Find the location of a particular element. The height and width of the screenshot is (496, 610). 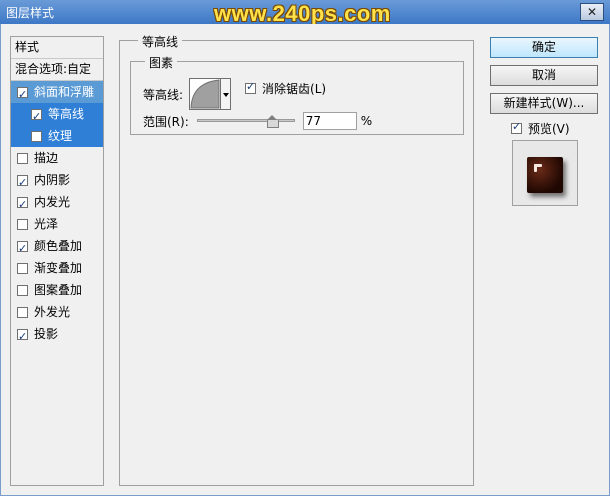

style-item: 光泽 is located at coordinates (57, 224).